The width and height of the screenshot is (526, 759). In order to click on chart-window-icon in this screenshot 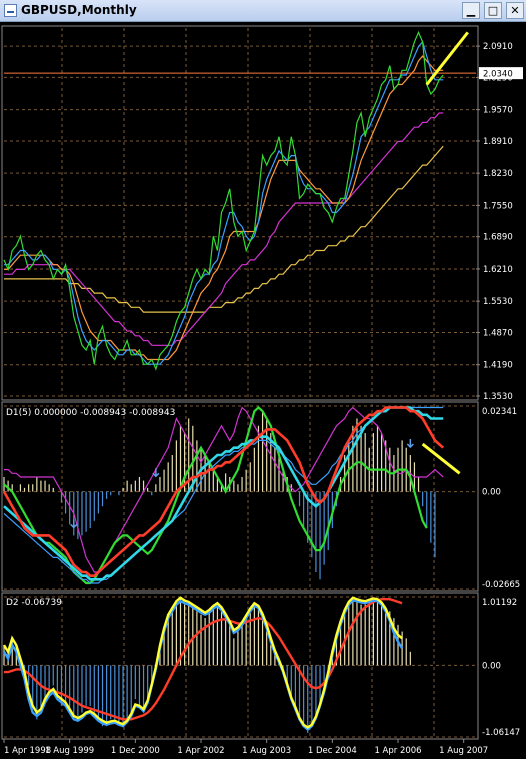, I will do `click(10, 10)`.